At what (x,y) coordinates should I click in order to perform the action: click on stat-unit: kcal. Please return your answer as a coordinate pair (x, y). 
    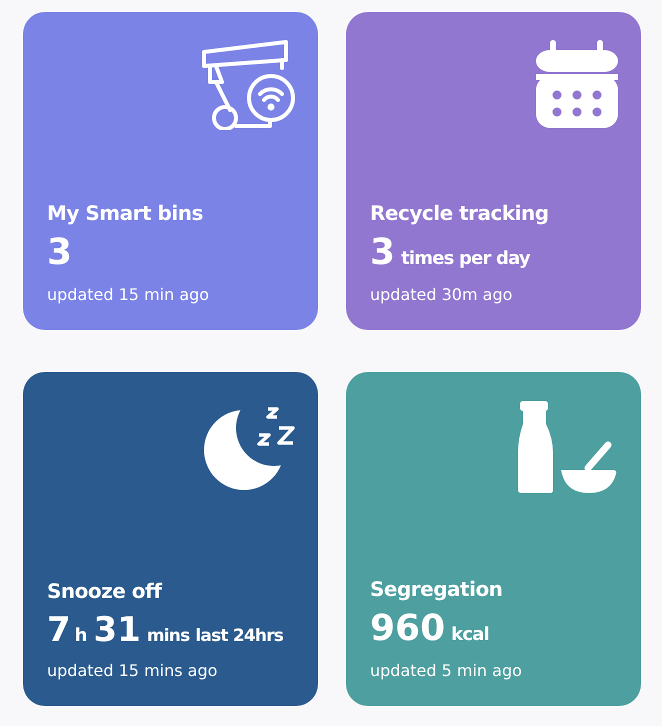
    Looking at the image, I should click on (470, 634).